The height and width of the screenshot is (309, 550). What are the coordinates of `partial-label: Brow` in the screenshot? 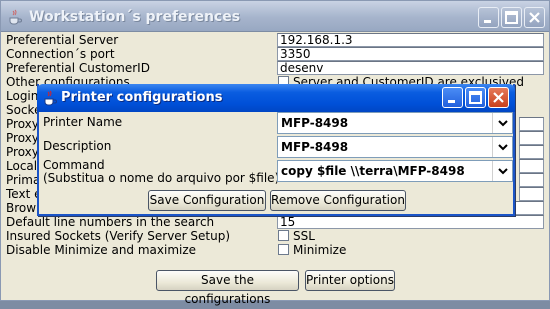 It's located at (21, 208).